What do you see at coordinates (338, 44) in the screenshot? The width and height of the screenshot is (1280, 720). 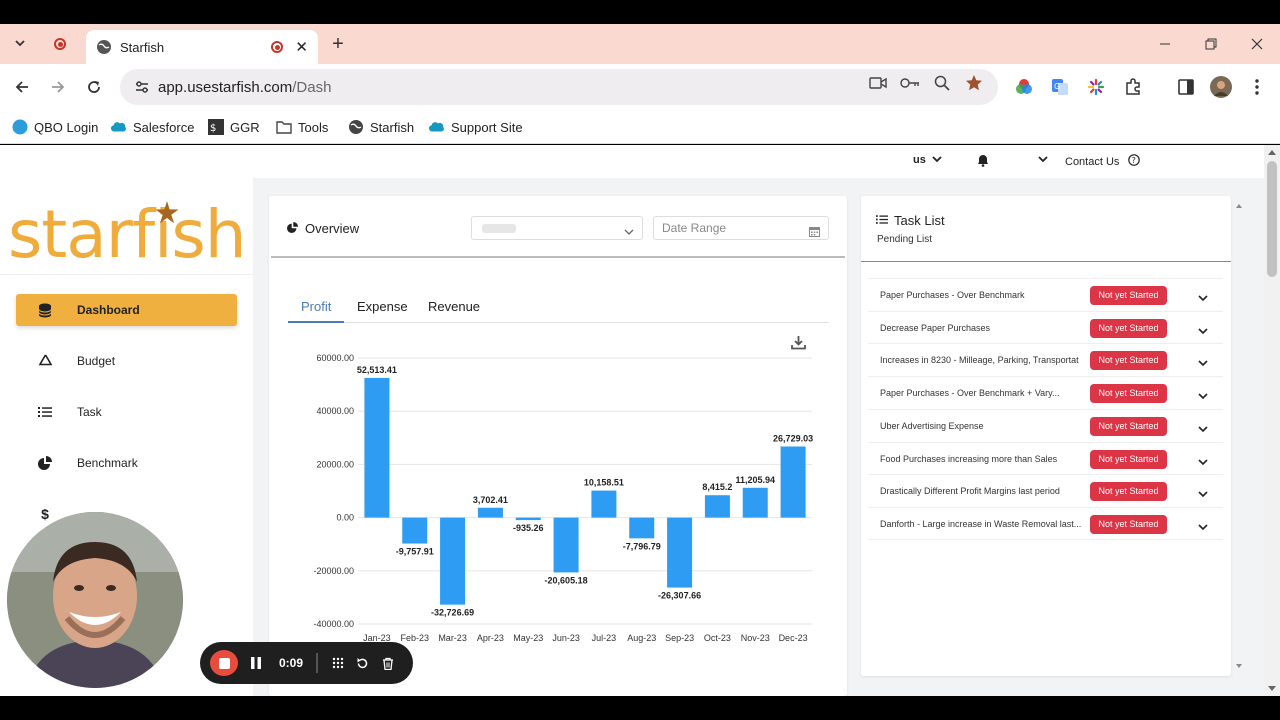 I see `new-tab-button: +` at bounding box center [338, 44].